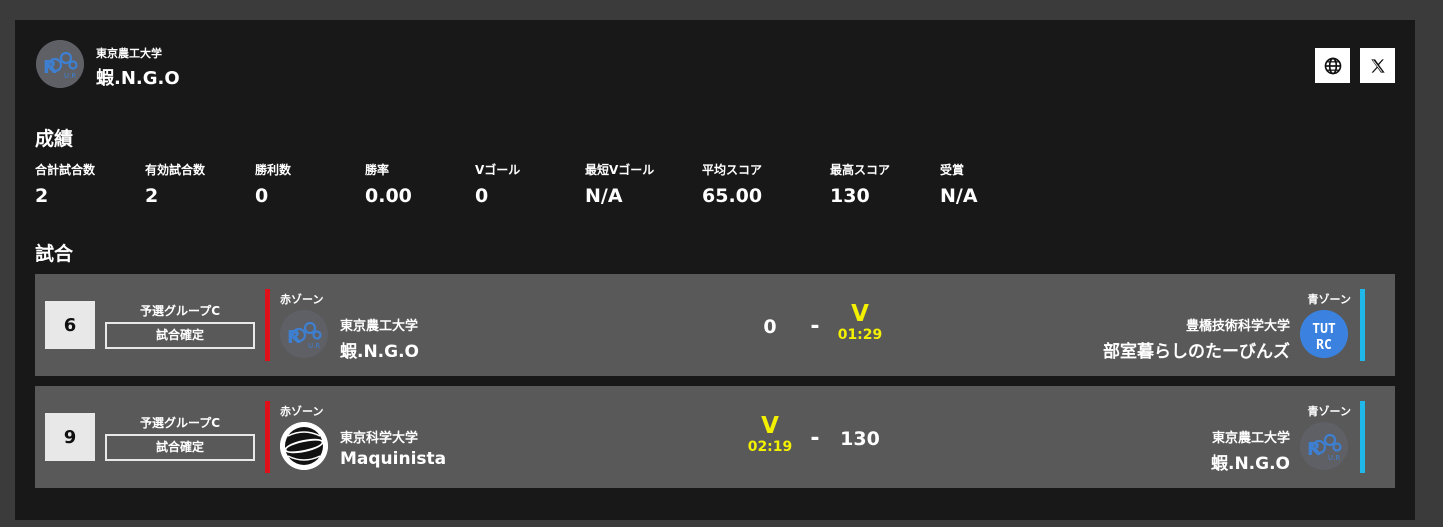  I want to click on svg-text: TUT, so click(1324, 329).